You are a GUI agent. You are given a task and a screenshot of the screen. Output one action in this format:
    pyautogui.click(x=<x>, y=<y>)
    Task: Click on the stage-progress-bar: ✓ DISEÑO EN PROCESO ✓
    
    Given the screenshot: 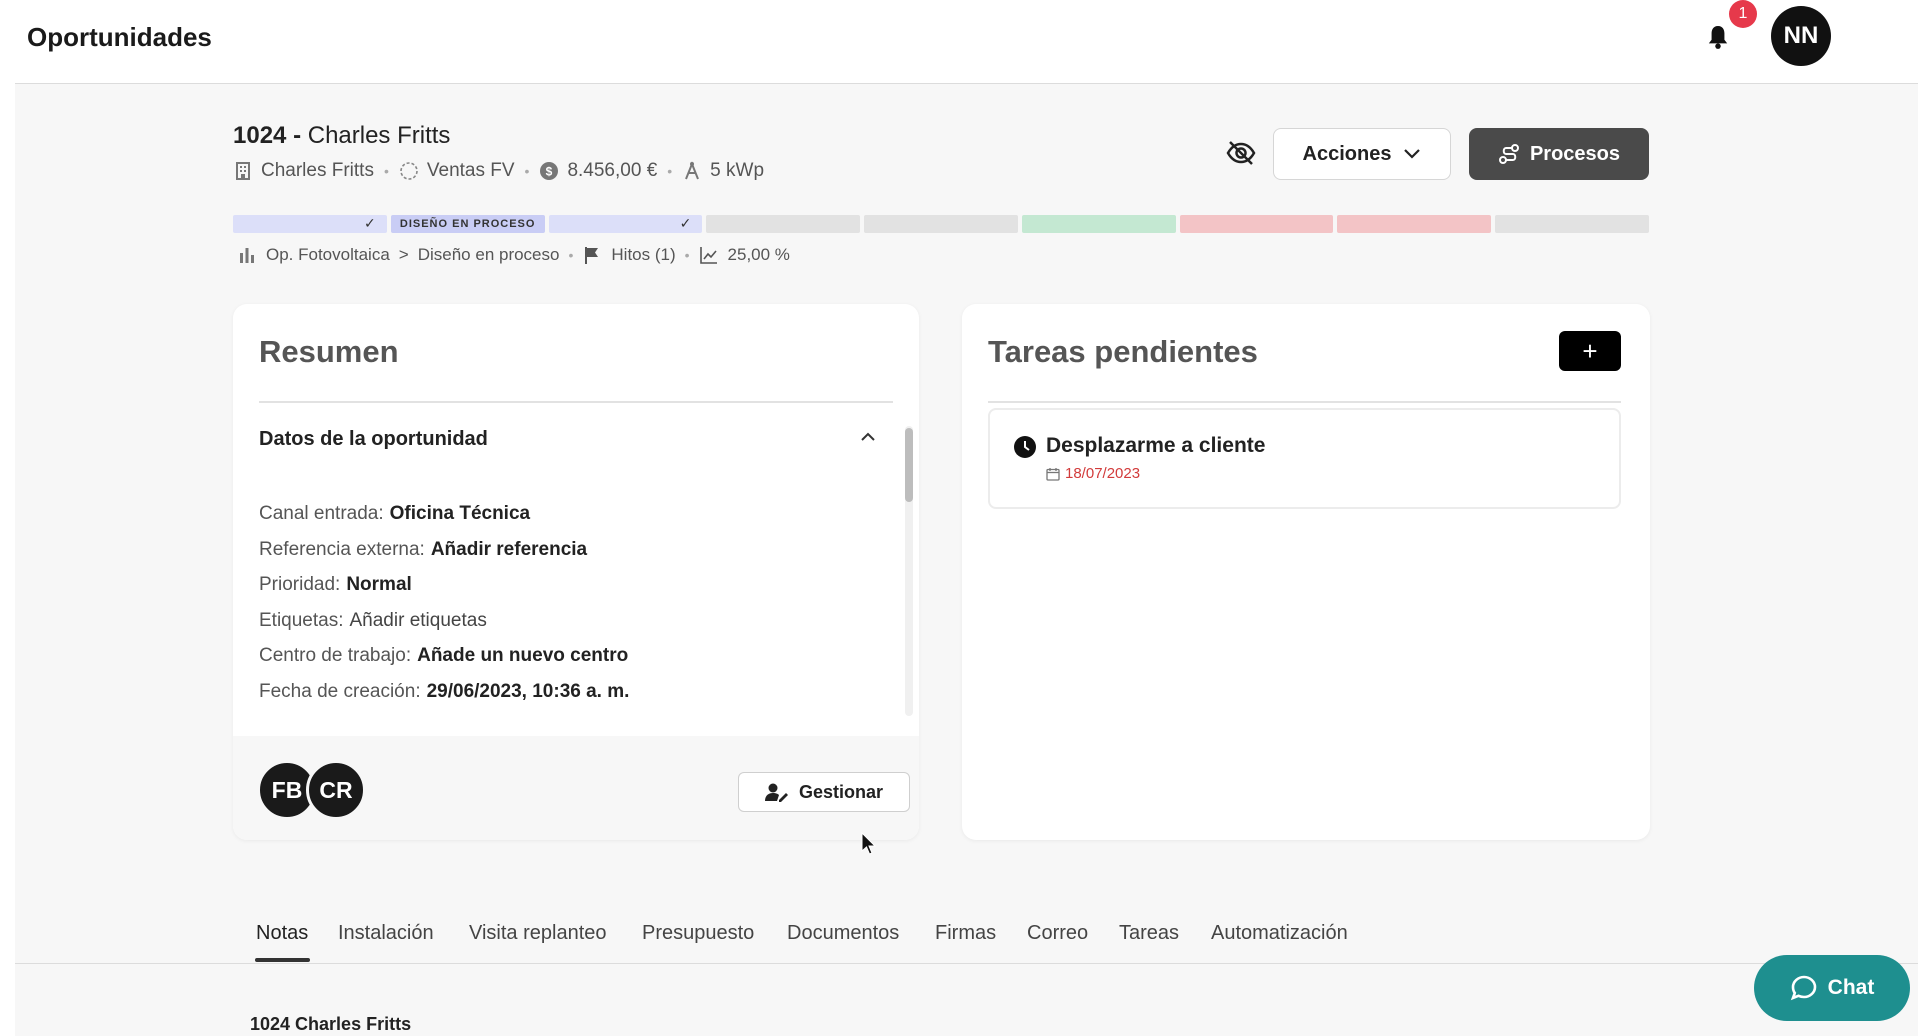 What is the action you would take?
    pyautogui.click(x=941, y=224)
    